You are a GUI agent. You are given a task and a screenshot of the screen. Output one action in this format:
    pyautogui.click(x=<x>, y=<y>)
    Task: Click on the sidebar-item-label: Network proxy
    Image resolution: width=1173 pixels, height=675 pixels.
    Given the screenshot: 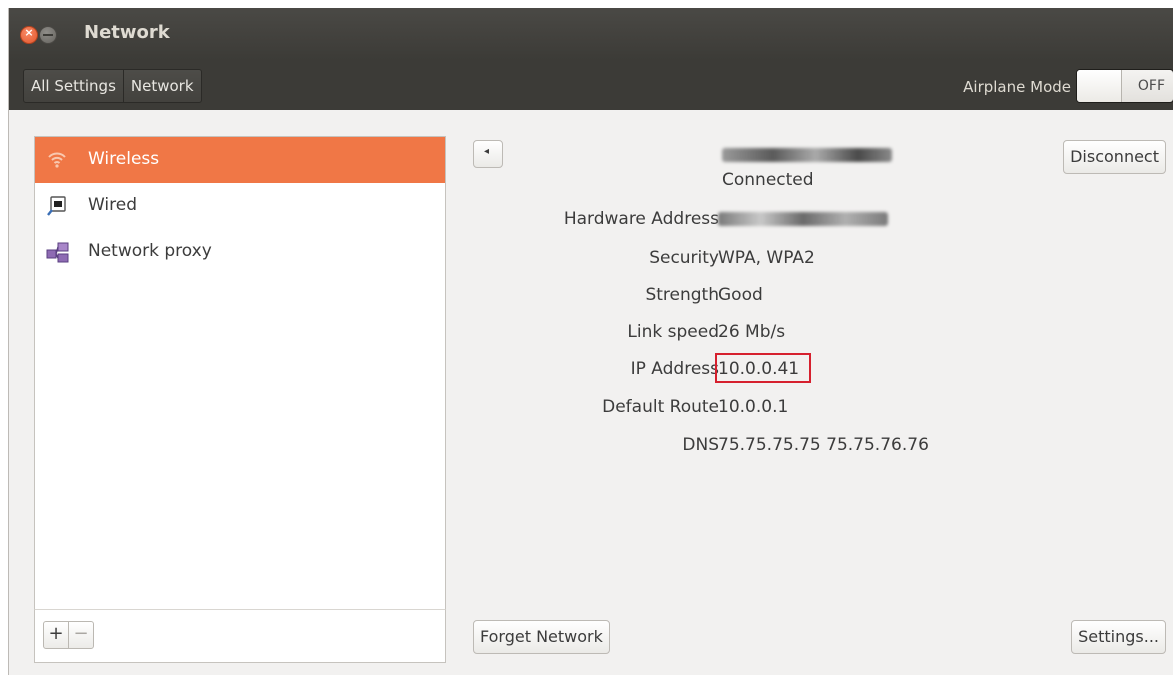 What is the action you would take?
    pyautogui.click(x=150, y=251)
    